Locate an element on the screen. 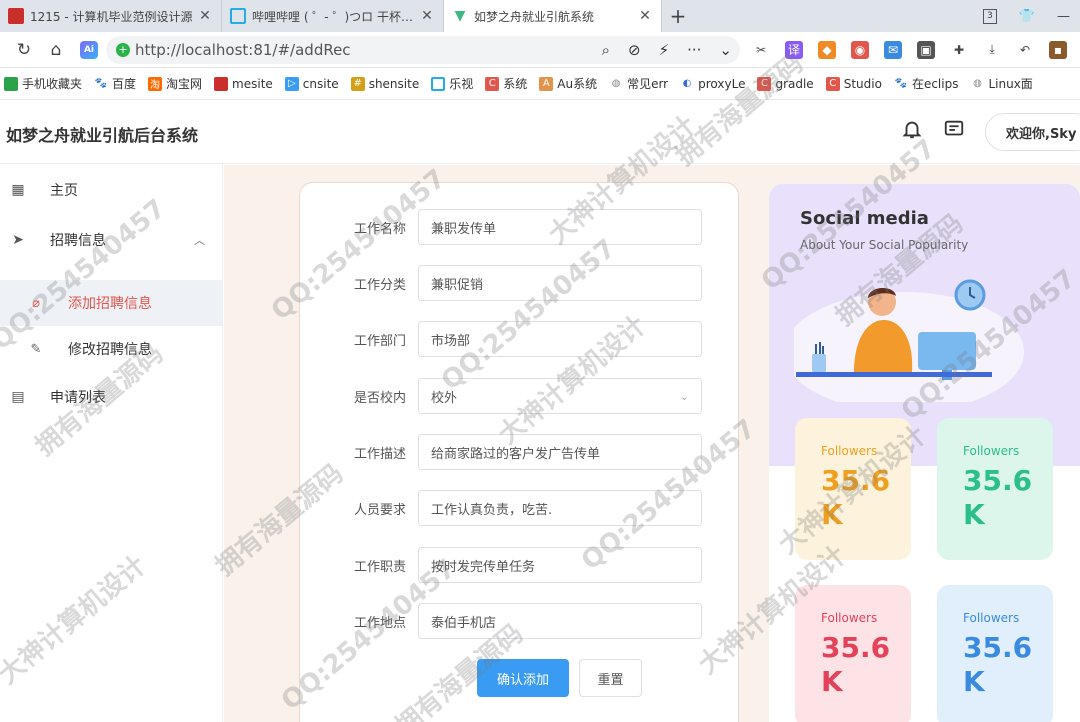 The width and height of the screenshot is (1080, 722). phone-icon is located at coordinates (11, 83).